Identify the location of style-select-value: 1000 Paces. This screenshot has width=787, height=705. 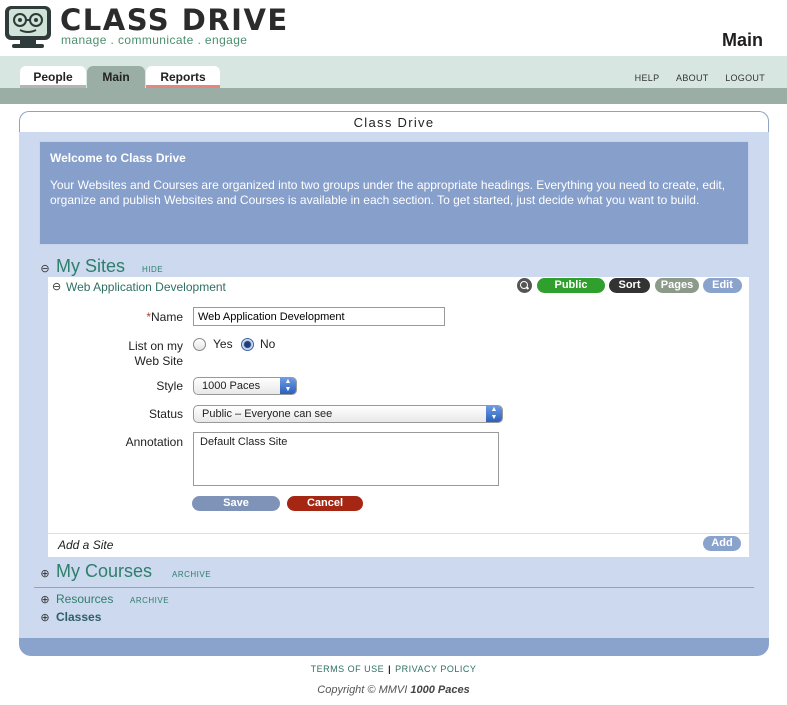
(231, 386).